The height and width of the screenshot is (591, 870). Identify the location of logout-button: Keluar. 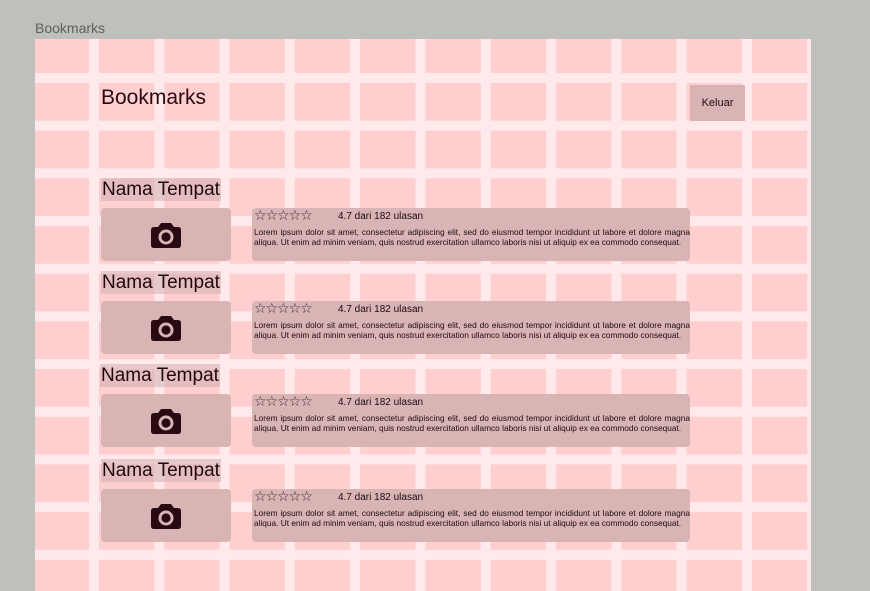
(717, 103).